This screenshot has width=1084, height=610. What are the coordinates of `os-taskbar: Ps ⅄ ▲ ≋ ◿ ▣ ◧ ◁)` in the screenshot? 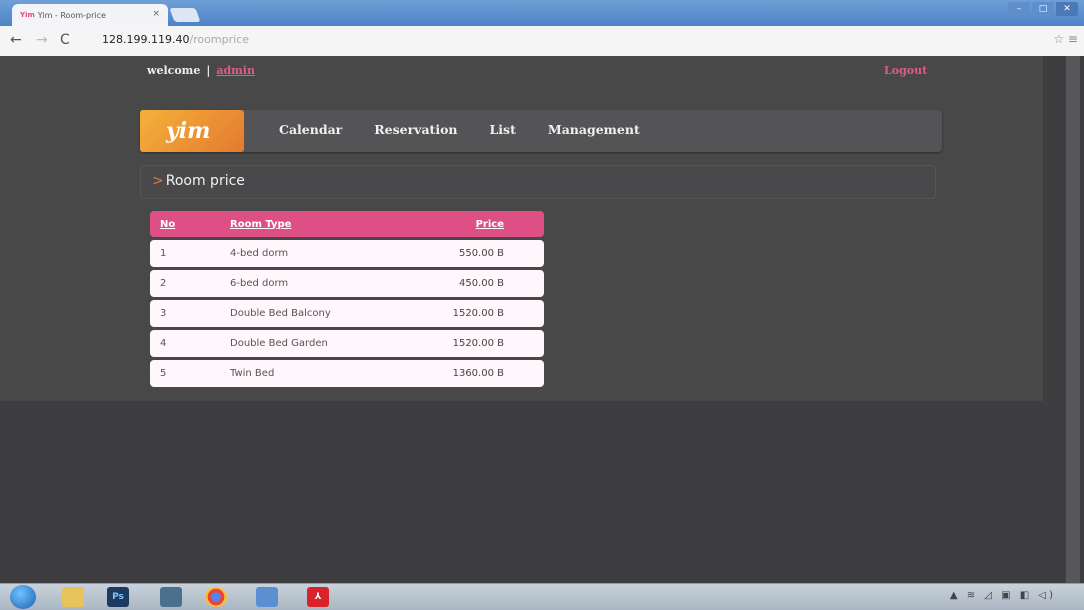 It's located at (542, 596).